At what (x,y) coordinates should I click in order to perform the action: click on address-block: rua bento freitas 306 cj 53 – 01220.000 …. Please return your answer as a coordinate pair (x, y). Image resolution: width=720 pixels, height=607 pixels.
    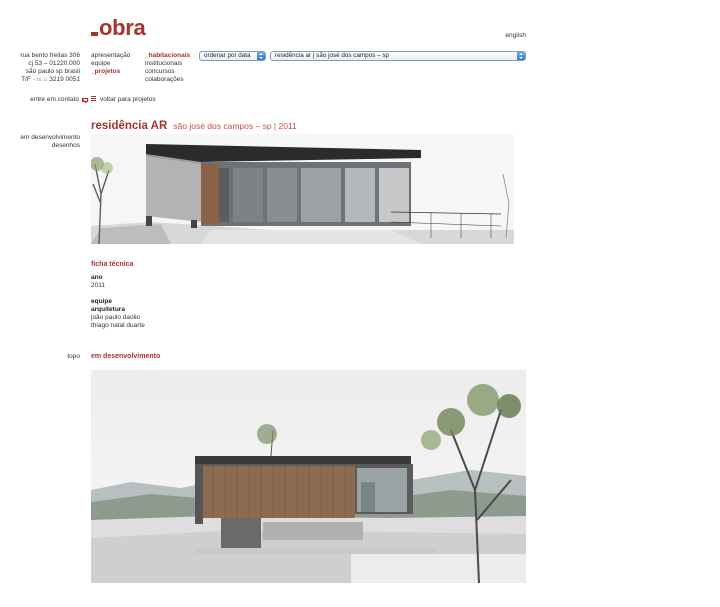
    Looking at the image, I should click on (40, 68).